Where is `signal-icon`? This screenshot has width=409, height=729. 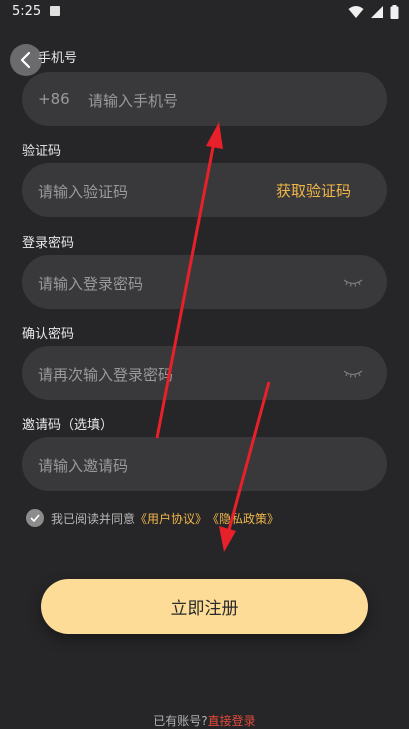 signal-icon is located at coordinates (377, 12).